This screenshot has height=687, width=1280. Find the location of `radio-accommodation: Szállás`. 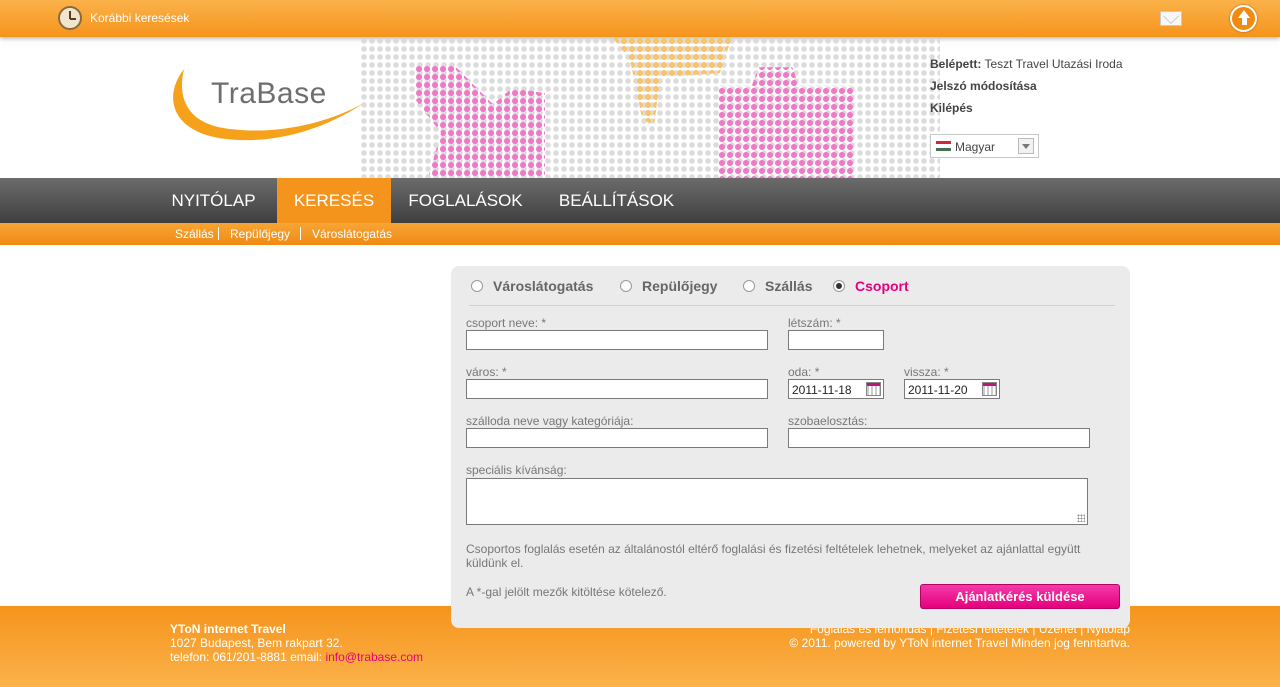

radio-accommodation: Szállás is located at coordinates (777, 286).